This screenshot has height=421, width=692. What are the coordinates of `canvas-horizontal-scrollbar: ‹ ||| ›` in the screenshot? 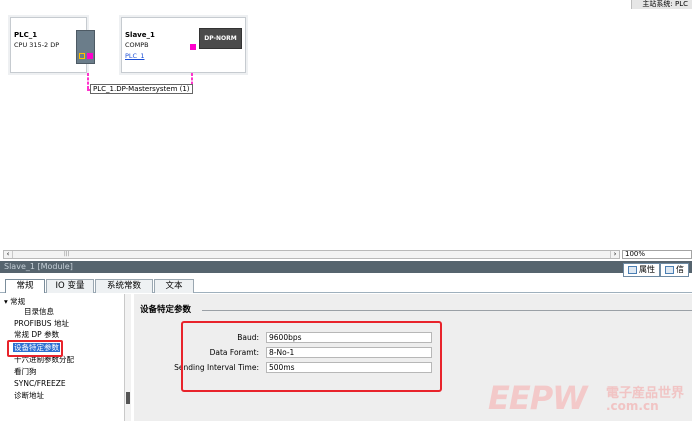 It's located at (311, 254).